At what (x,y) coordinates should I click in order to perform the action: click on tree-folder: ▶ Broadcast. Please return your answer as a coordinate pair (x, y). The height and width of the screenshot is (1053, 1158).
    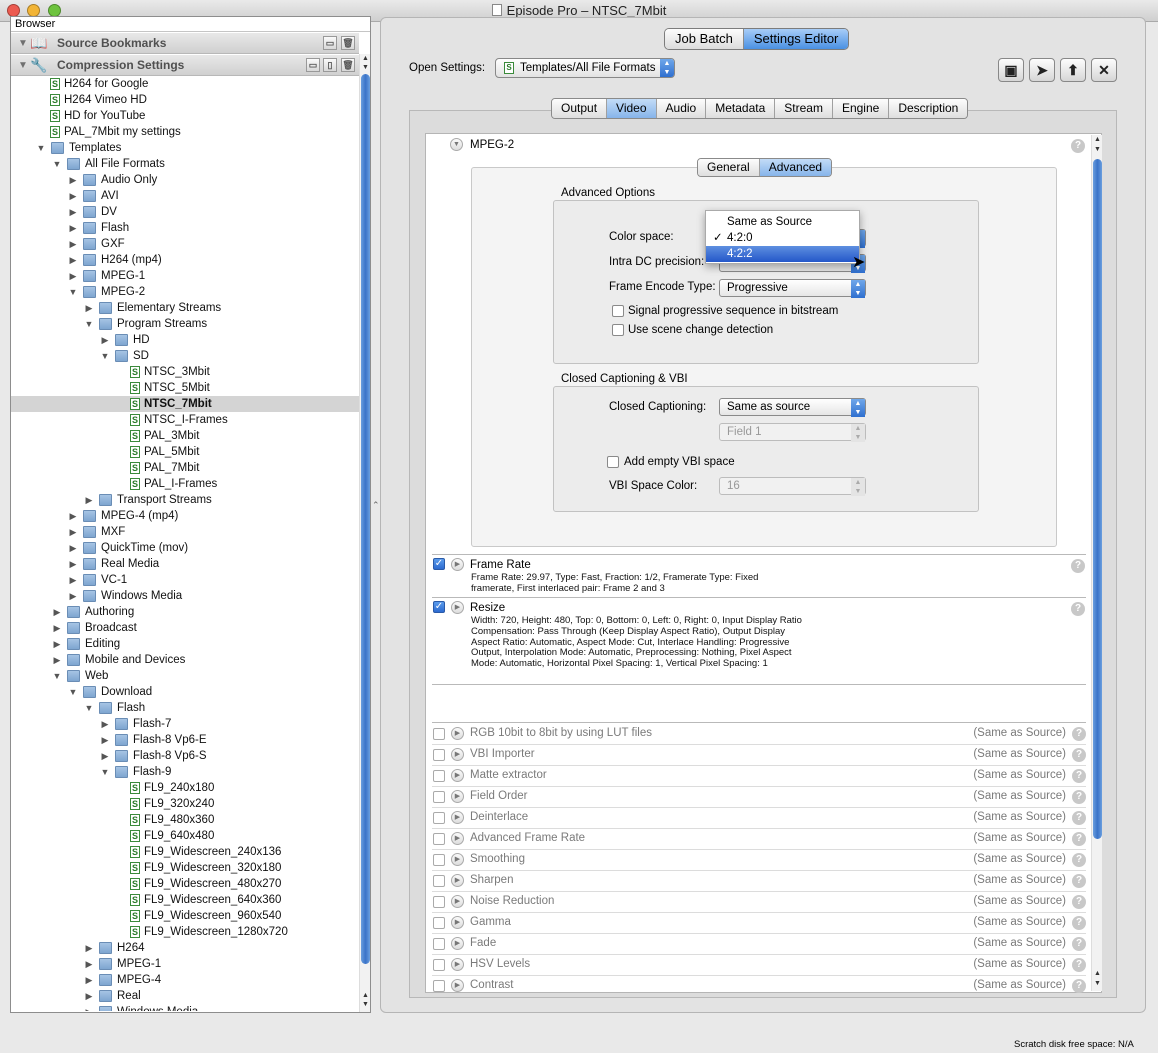
    Looking at the image, I should click on (185, 628).